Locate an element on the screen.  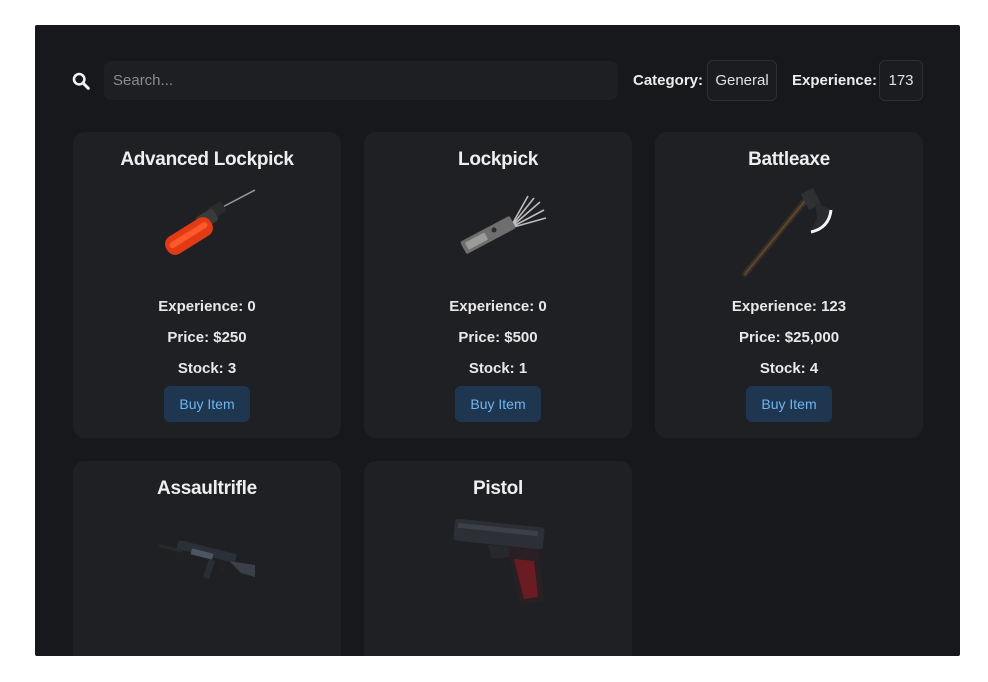
experience-label: Experience: is located at coordinates (835, 80).